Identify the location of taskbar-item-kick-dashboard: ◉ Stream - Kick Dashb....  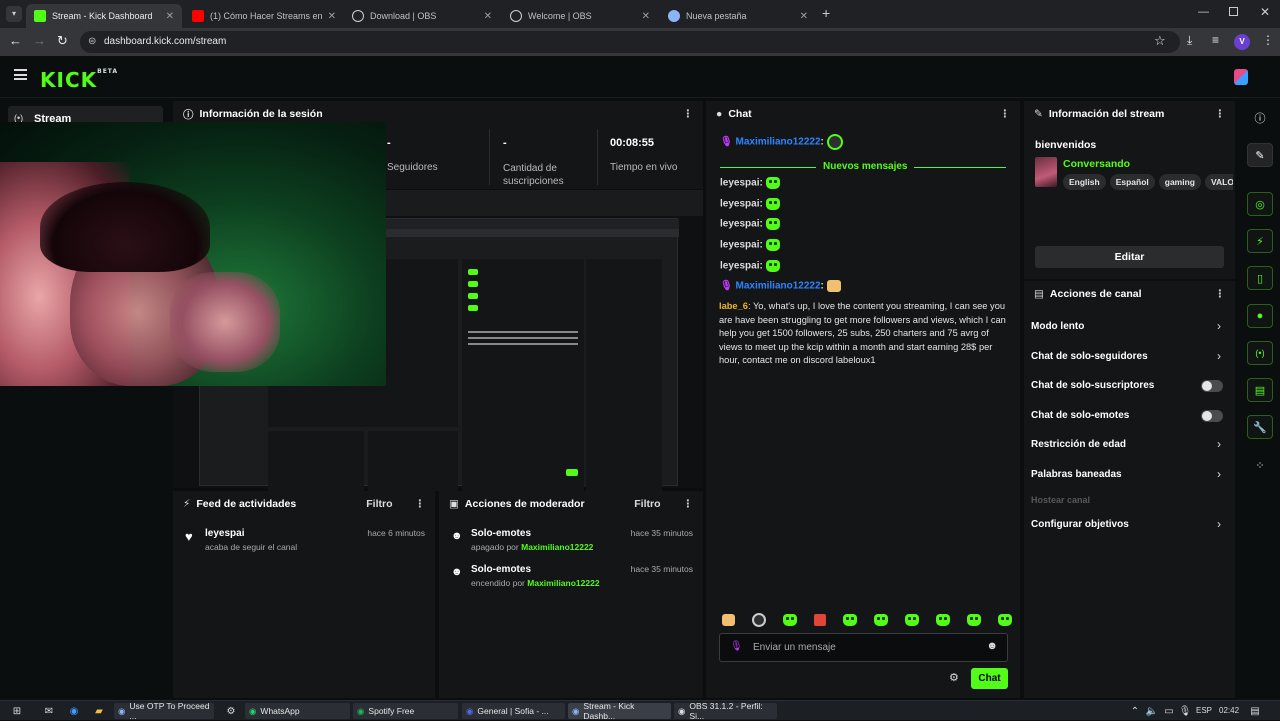
(619, 711).